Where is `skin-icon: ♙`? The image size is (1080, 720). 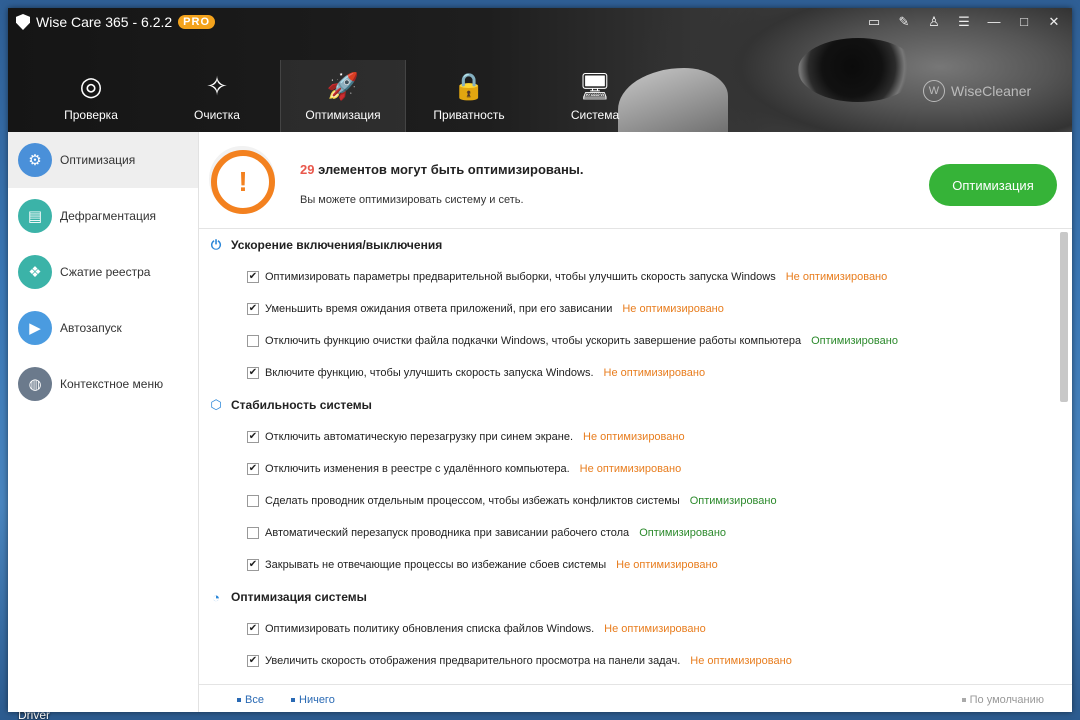
skin-icon: ♙ is located at coordinates (934, 22).